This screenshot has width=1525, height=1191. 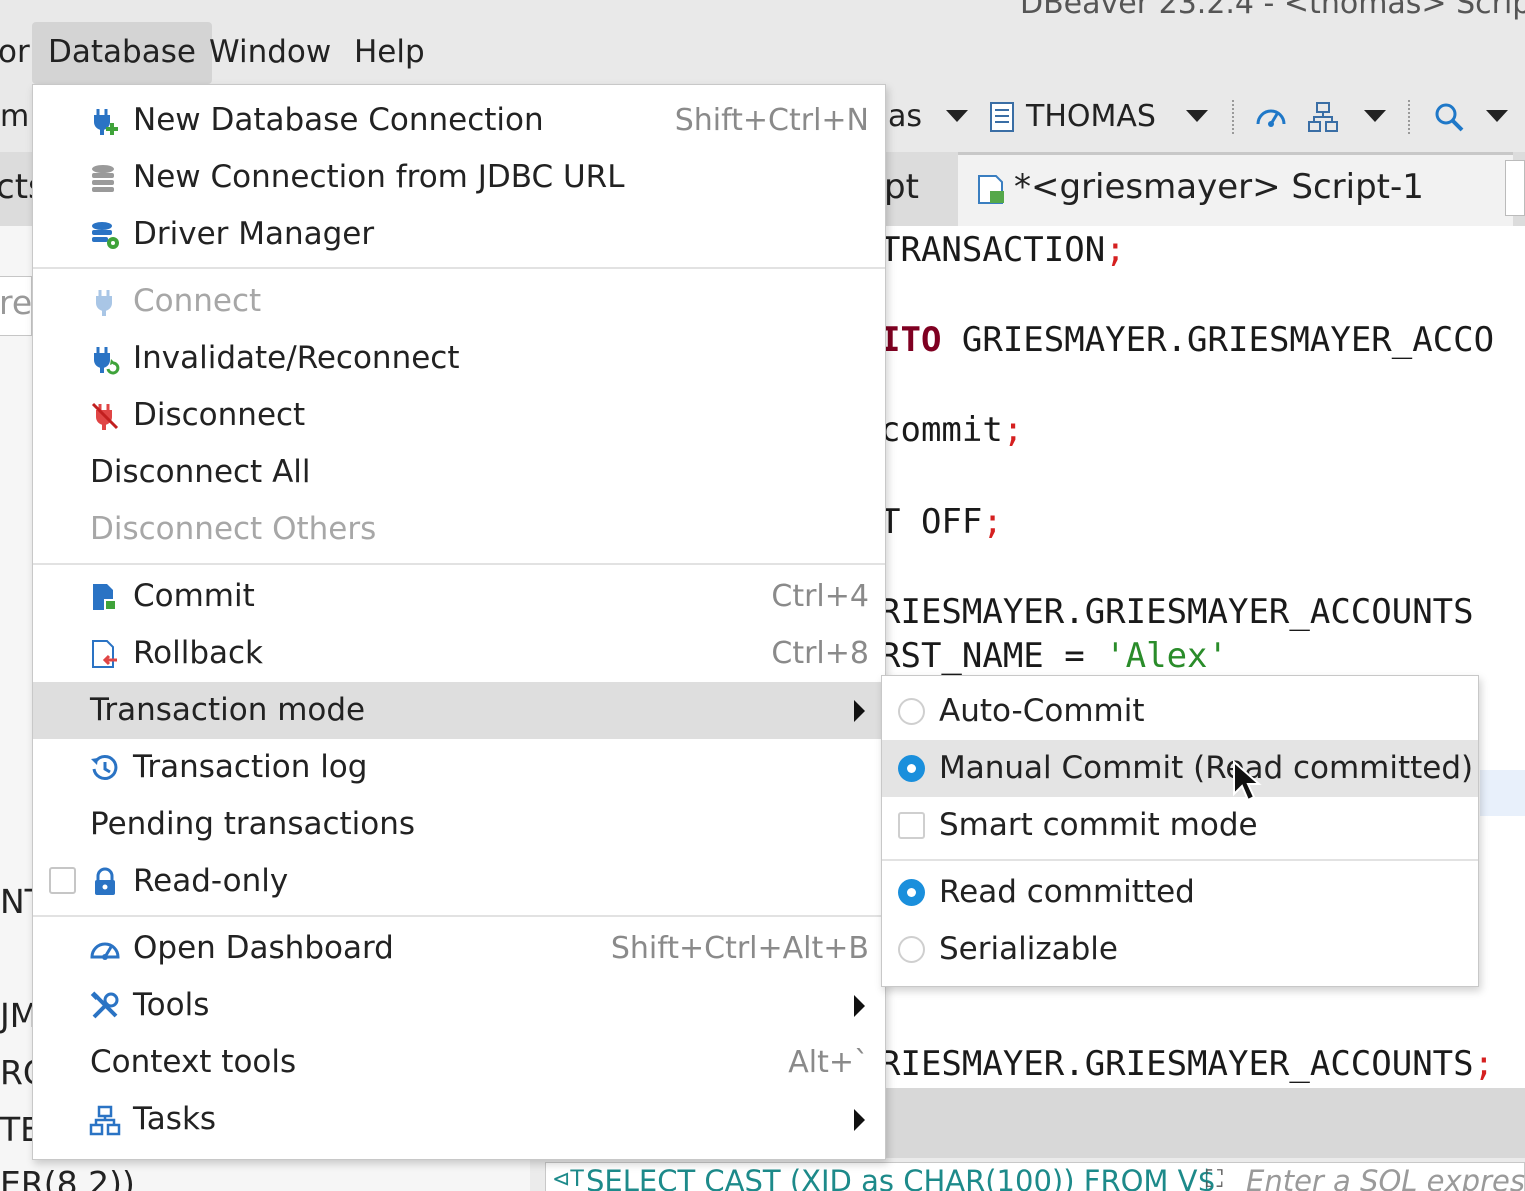 I want to click on user-selector-label: THOMAS, so click(x=1091, y=117).